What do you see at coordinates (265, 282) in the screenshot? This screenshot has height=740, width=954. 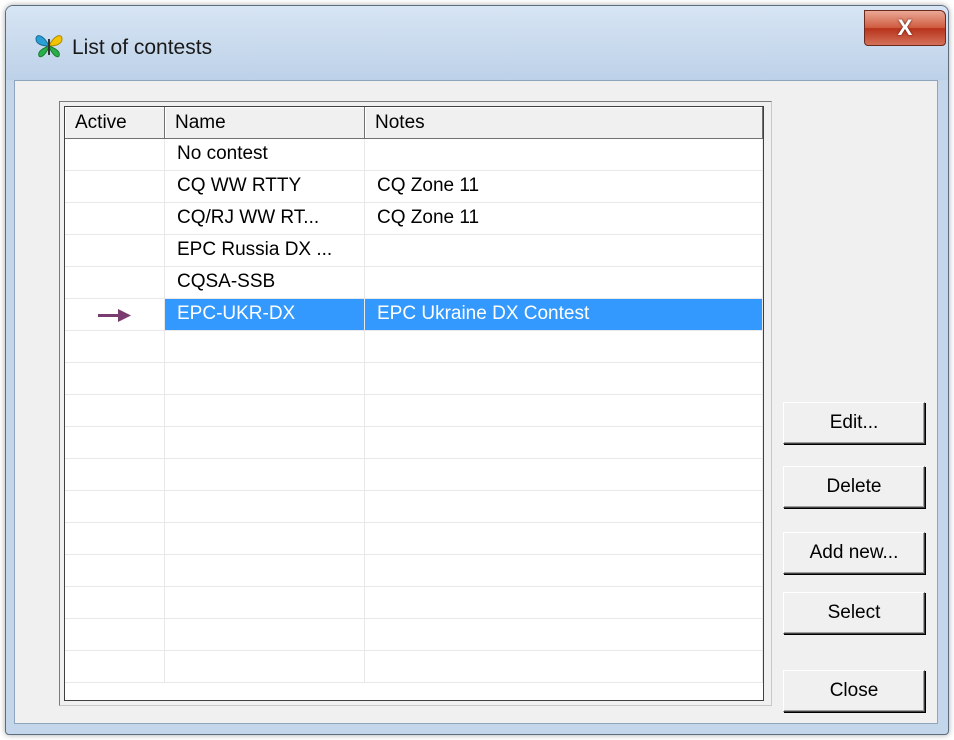 I see `cell-name: CQSA-SSB` at bounding box center [265, 282].